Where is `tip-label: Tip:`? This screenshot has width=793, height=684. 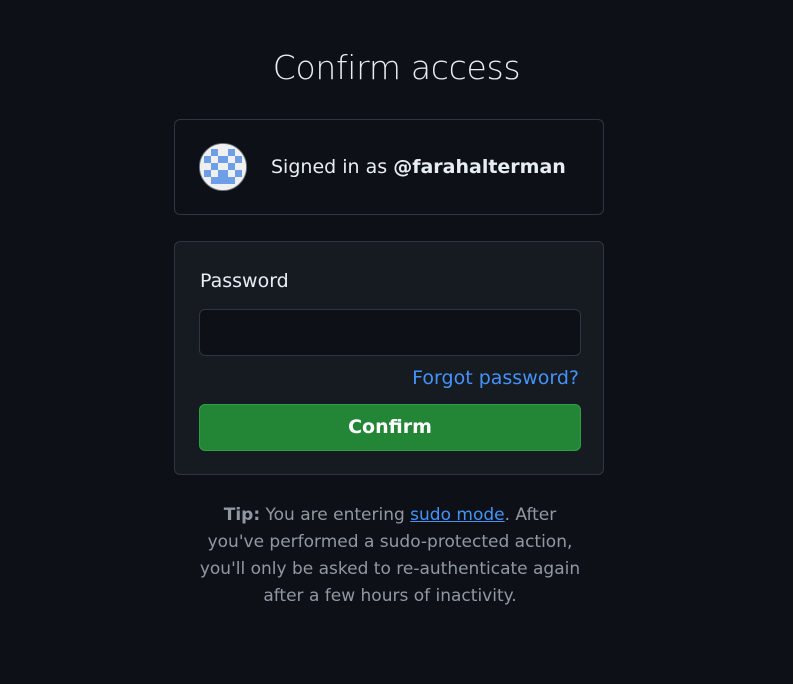
tip-label: Tip: is located at coordinates (242, 515).